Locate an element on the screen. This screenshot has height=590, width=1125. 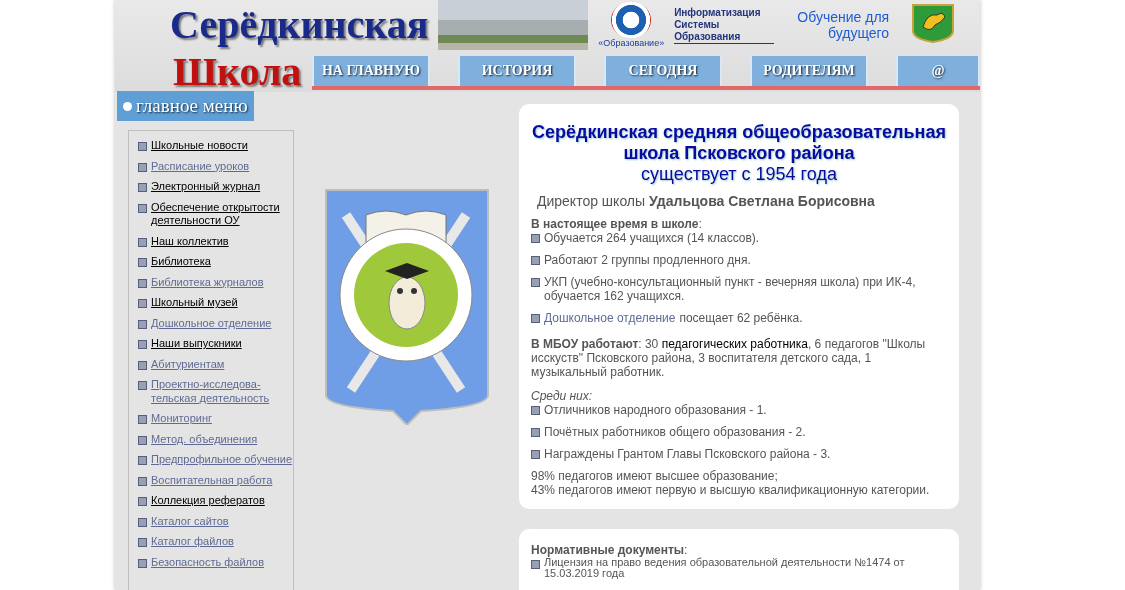
list-text: Обучается 264 учащихся (14 классов). is located at coordinates (652, 238).